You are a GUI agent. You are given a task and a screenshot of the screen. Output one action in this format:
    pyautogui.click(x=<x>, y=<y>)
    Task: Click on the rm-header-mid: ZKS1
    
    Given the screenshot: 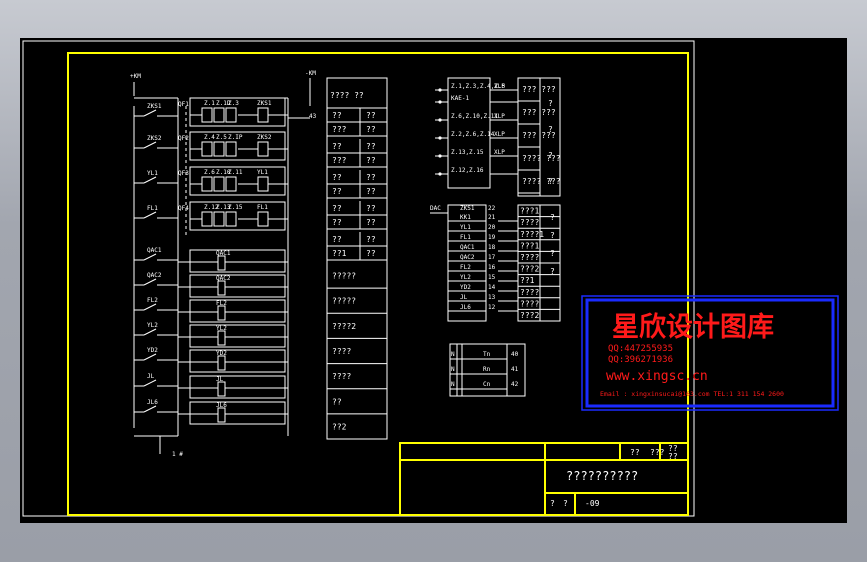 What is the action you would take?
    pyautogui.click(x=467, y=208)
    